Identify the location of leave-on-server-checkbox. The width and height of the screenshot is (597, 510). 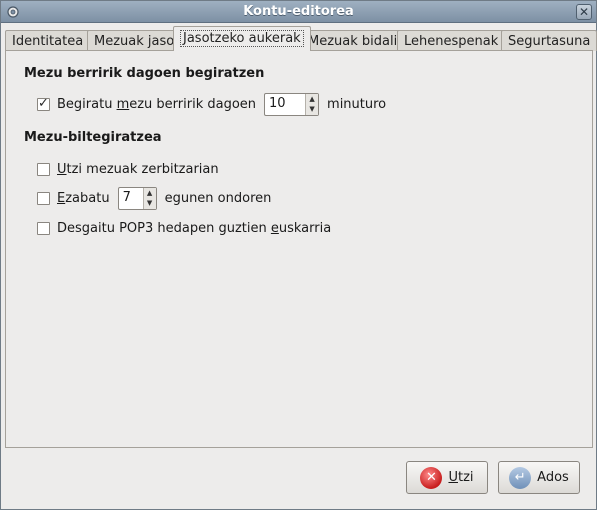
(43, 169).